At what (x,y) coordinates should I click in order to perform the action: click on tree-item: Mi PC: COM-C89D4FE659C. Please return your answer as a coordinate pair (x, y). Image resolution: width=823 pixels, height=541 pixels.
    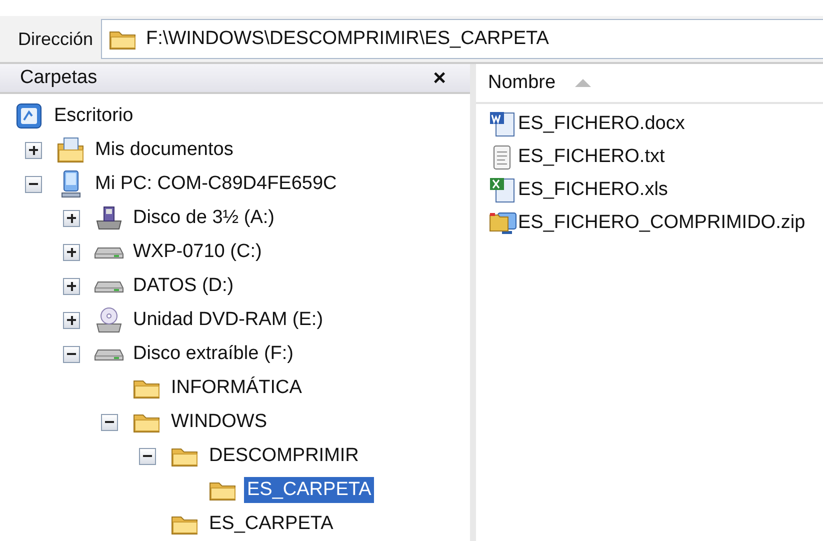
    Looking at the image, I should click on (216, 184).